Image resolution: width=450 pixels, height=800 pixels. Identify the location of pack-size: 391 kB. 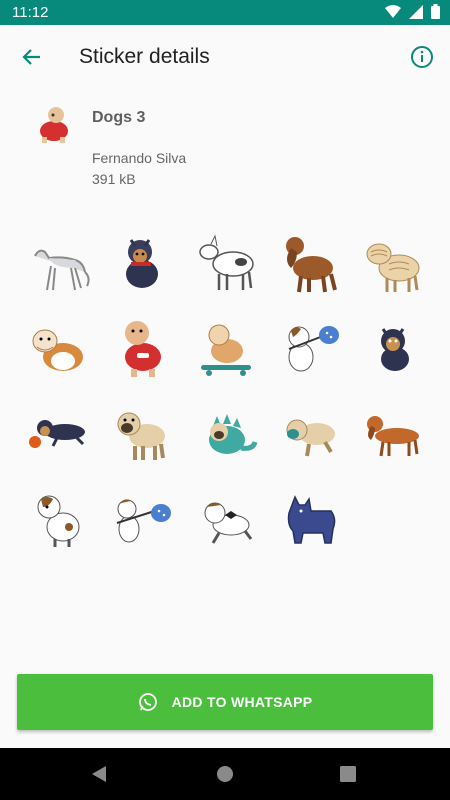
(114, 179).